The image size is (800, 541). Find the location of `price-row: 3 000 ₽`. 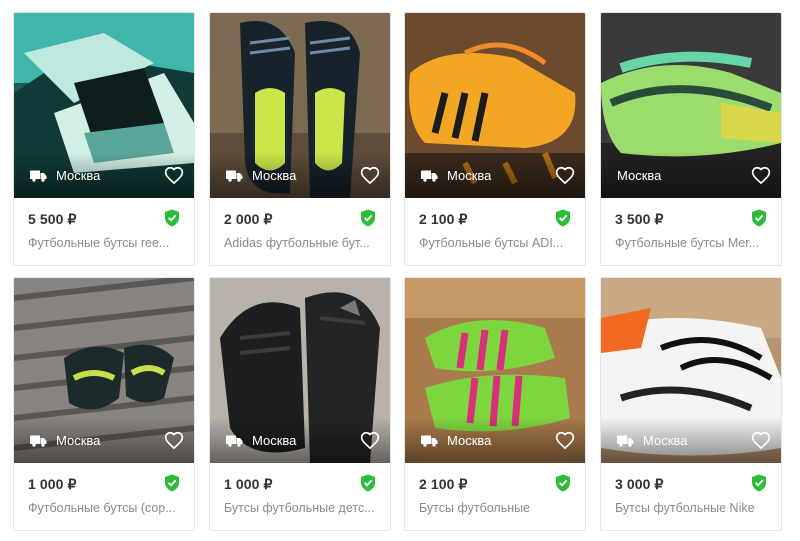

price-row: 3 000 ₽ is located at coordinates (691, 485).